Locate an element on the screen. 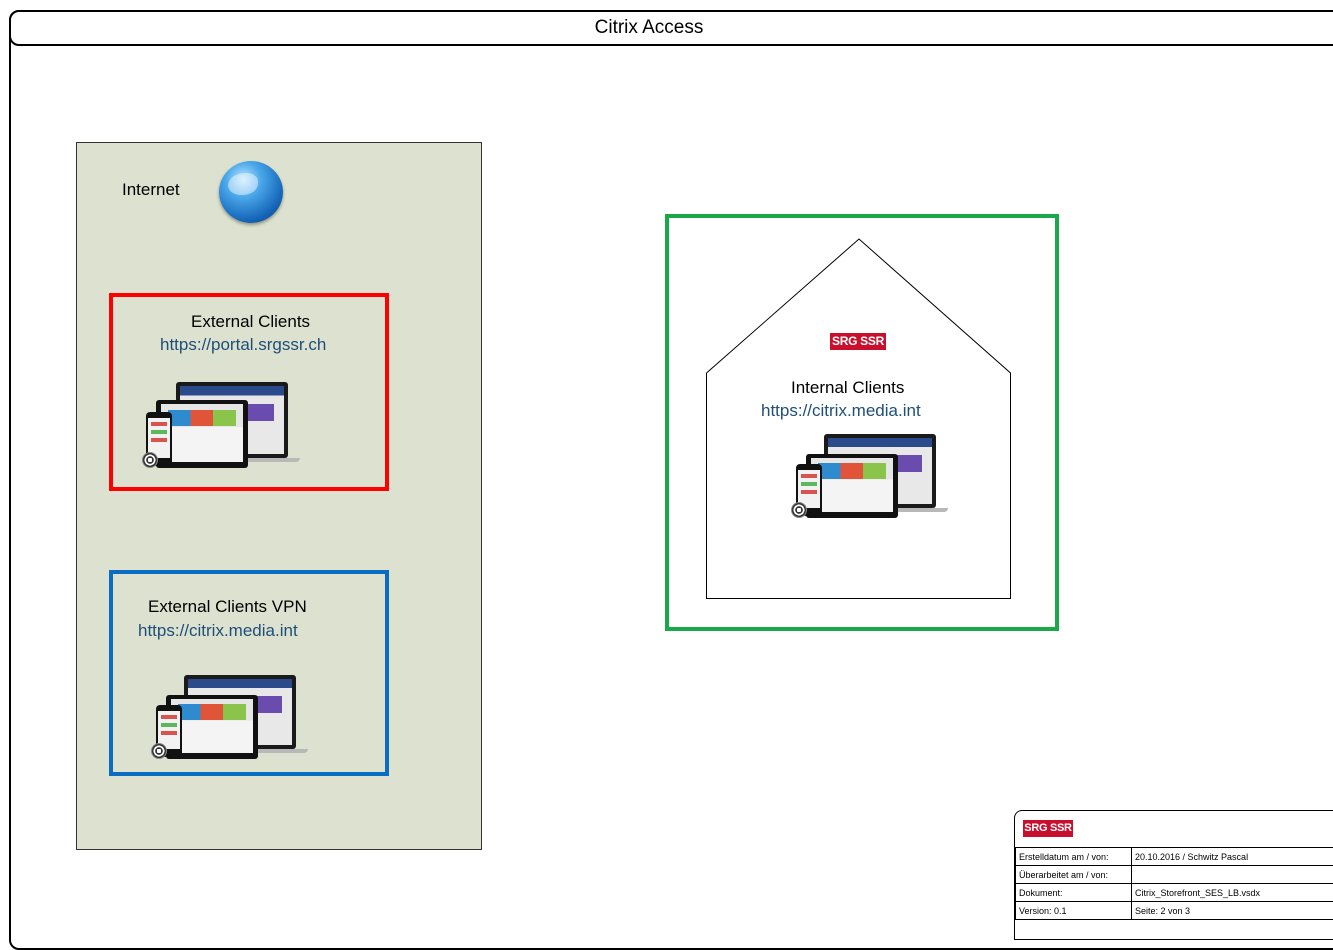 Image resolution: width=1333 pixels, height=950 pixels. internal-clients-url: https://citrix.media.int is located at coordinates (841, 411).